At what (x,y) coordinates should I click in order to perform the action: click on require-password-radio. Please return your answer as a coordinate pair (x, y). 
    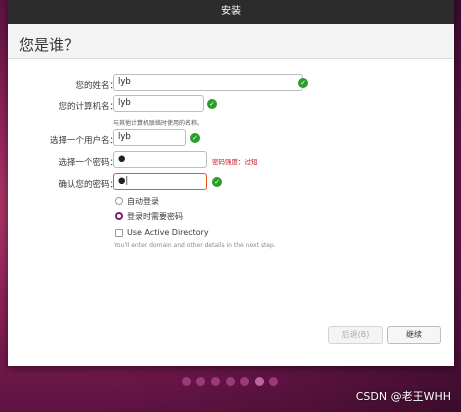
    Looking at the image, I should click on (119, 216).